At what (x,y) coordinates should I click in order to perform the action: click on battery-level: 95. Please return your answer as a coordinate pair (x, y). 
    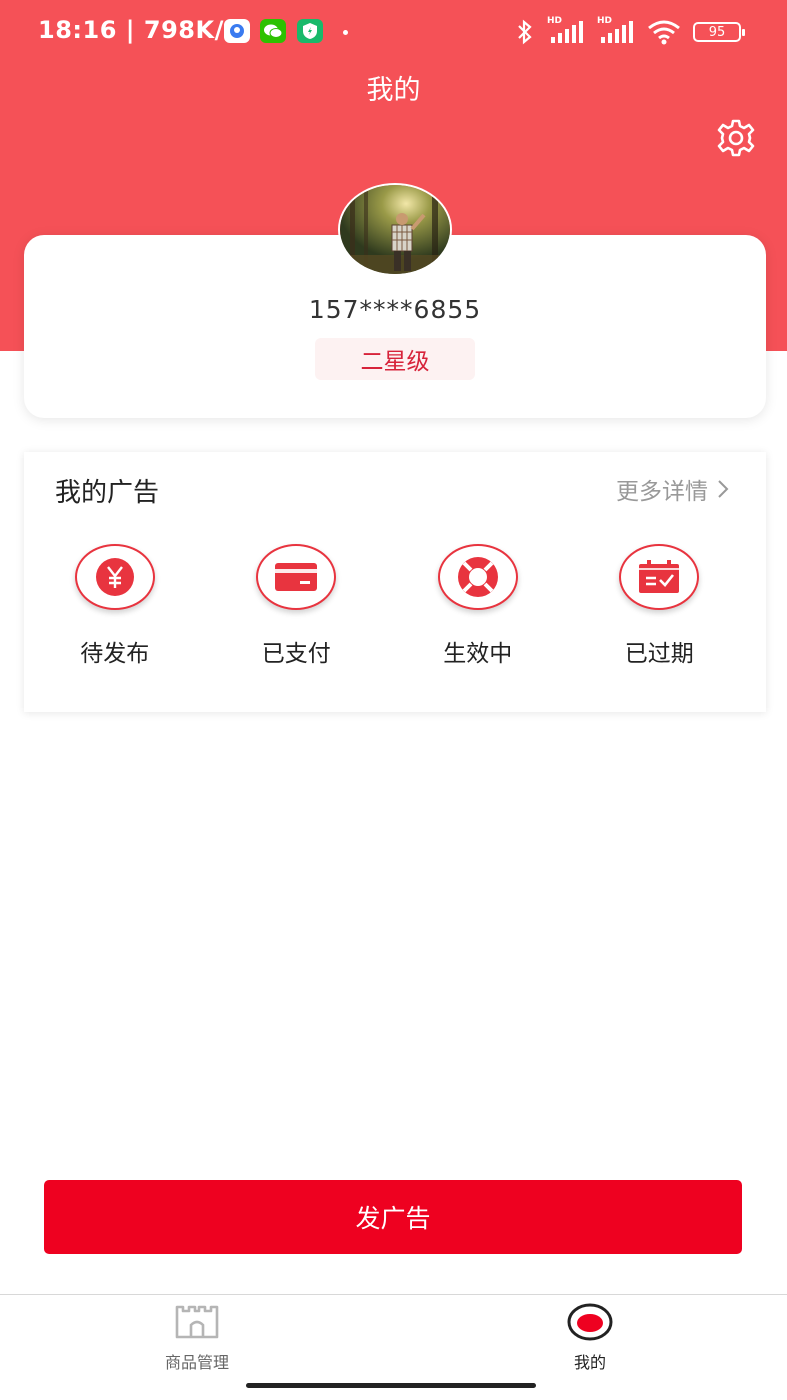
    Looking at the image, I should click on (717, 32).